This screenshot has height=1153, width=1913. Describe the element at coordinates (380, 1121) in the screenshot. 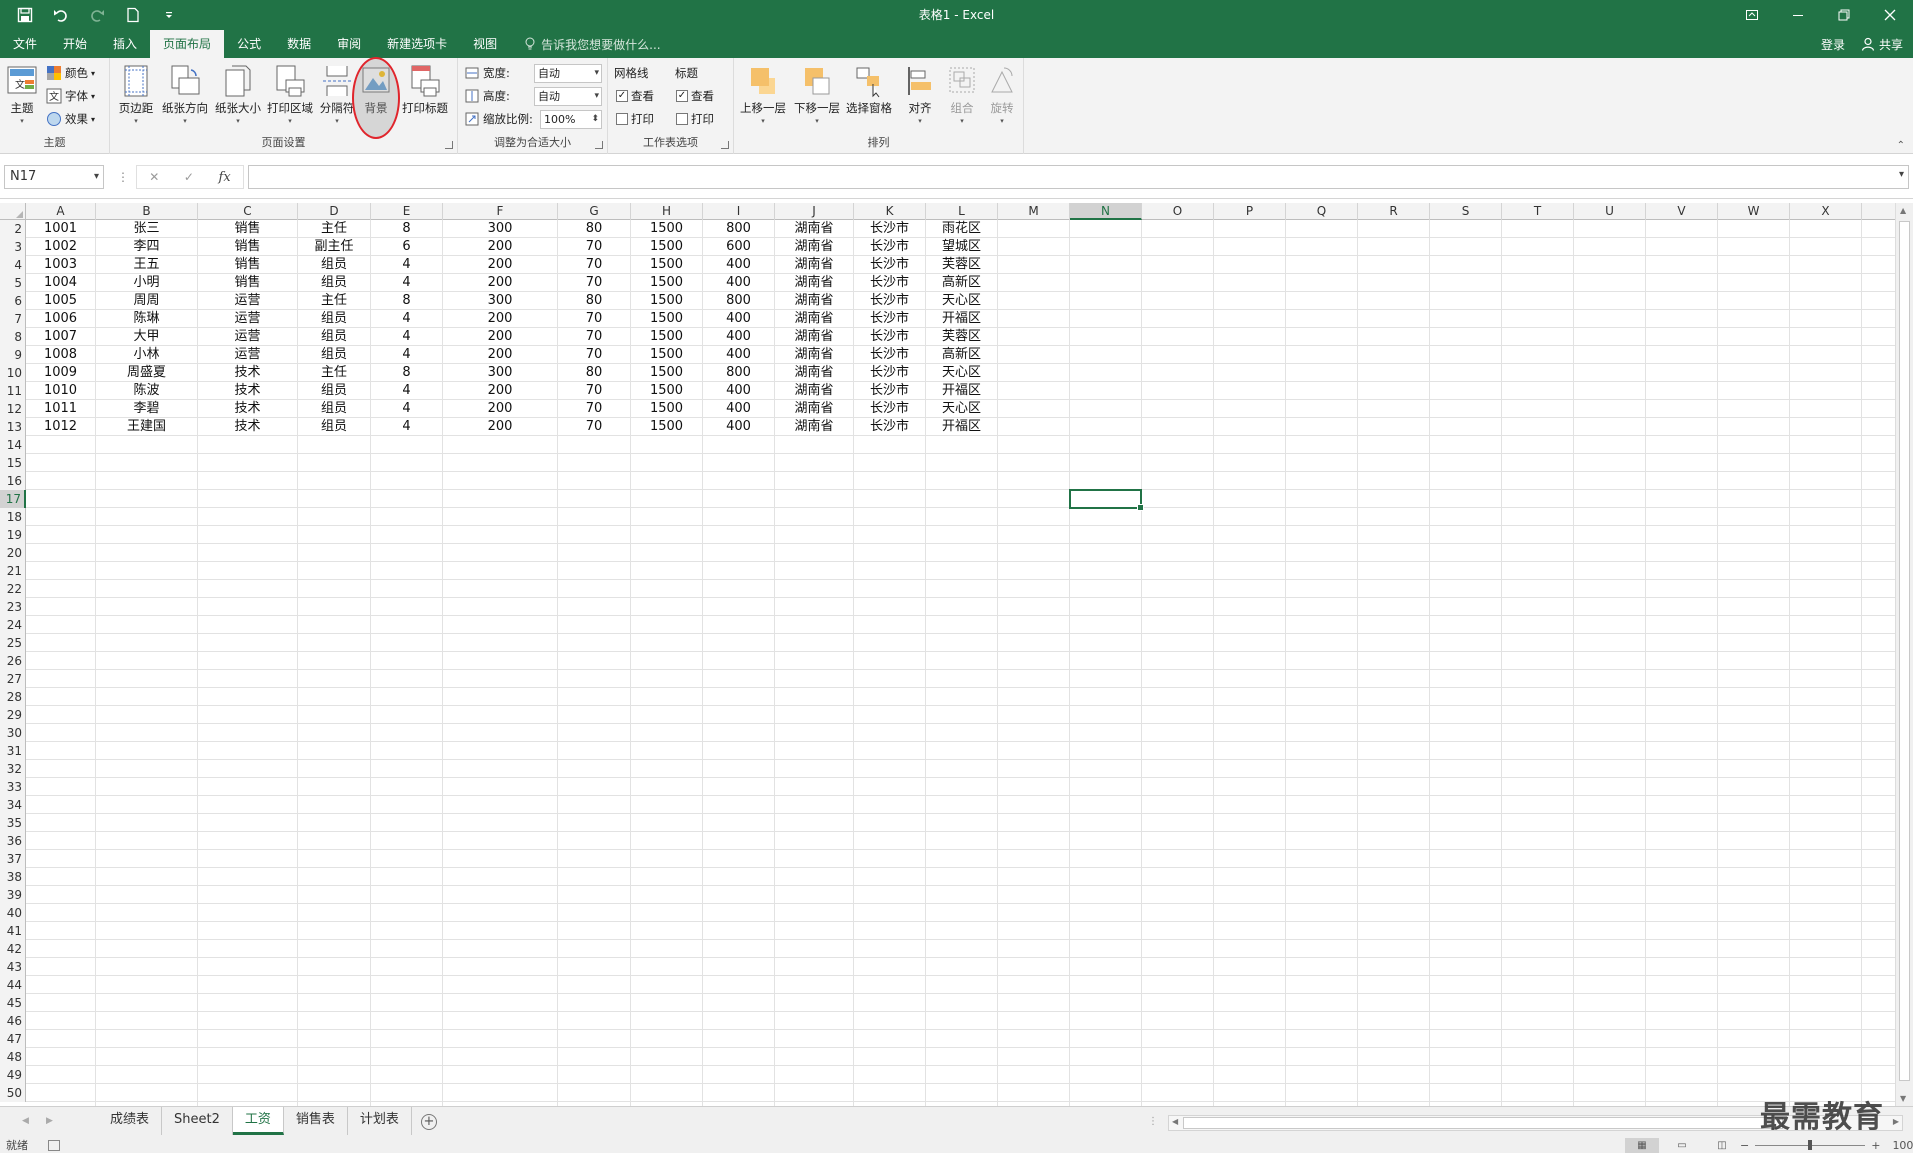

I see `sheet-tab-4: 计划表` at that location.